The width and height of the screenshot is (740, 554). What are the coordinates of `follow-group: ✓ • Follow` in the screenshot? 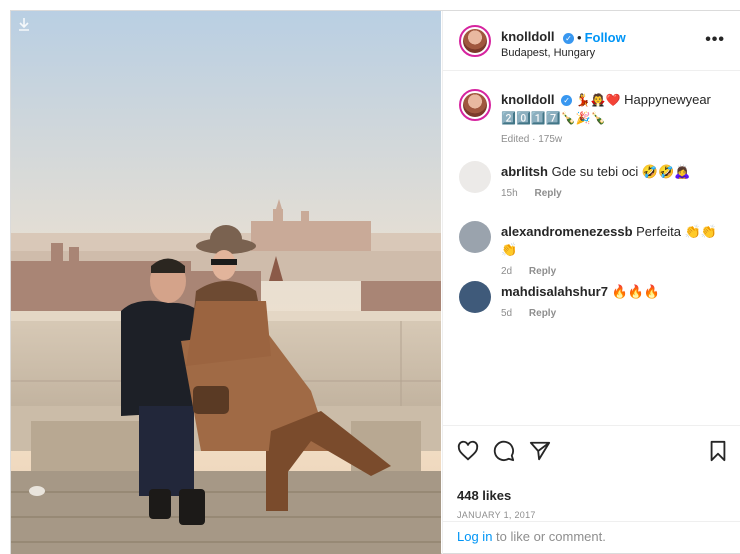 It's located at (593, 38).